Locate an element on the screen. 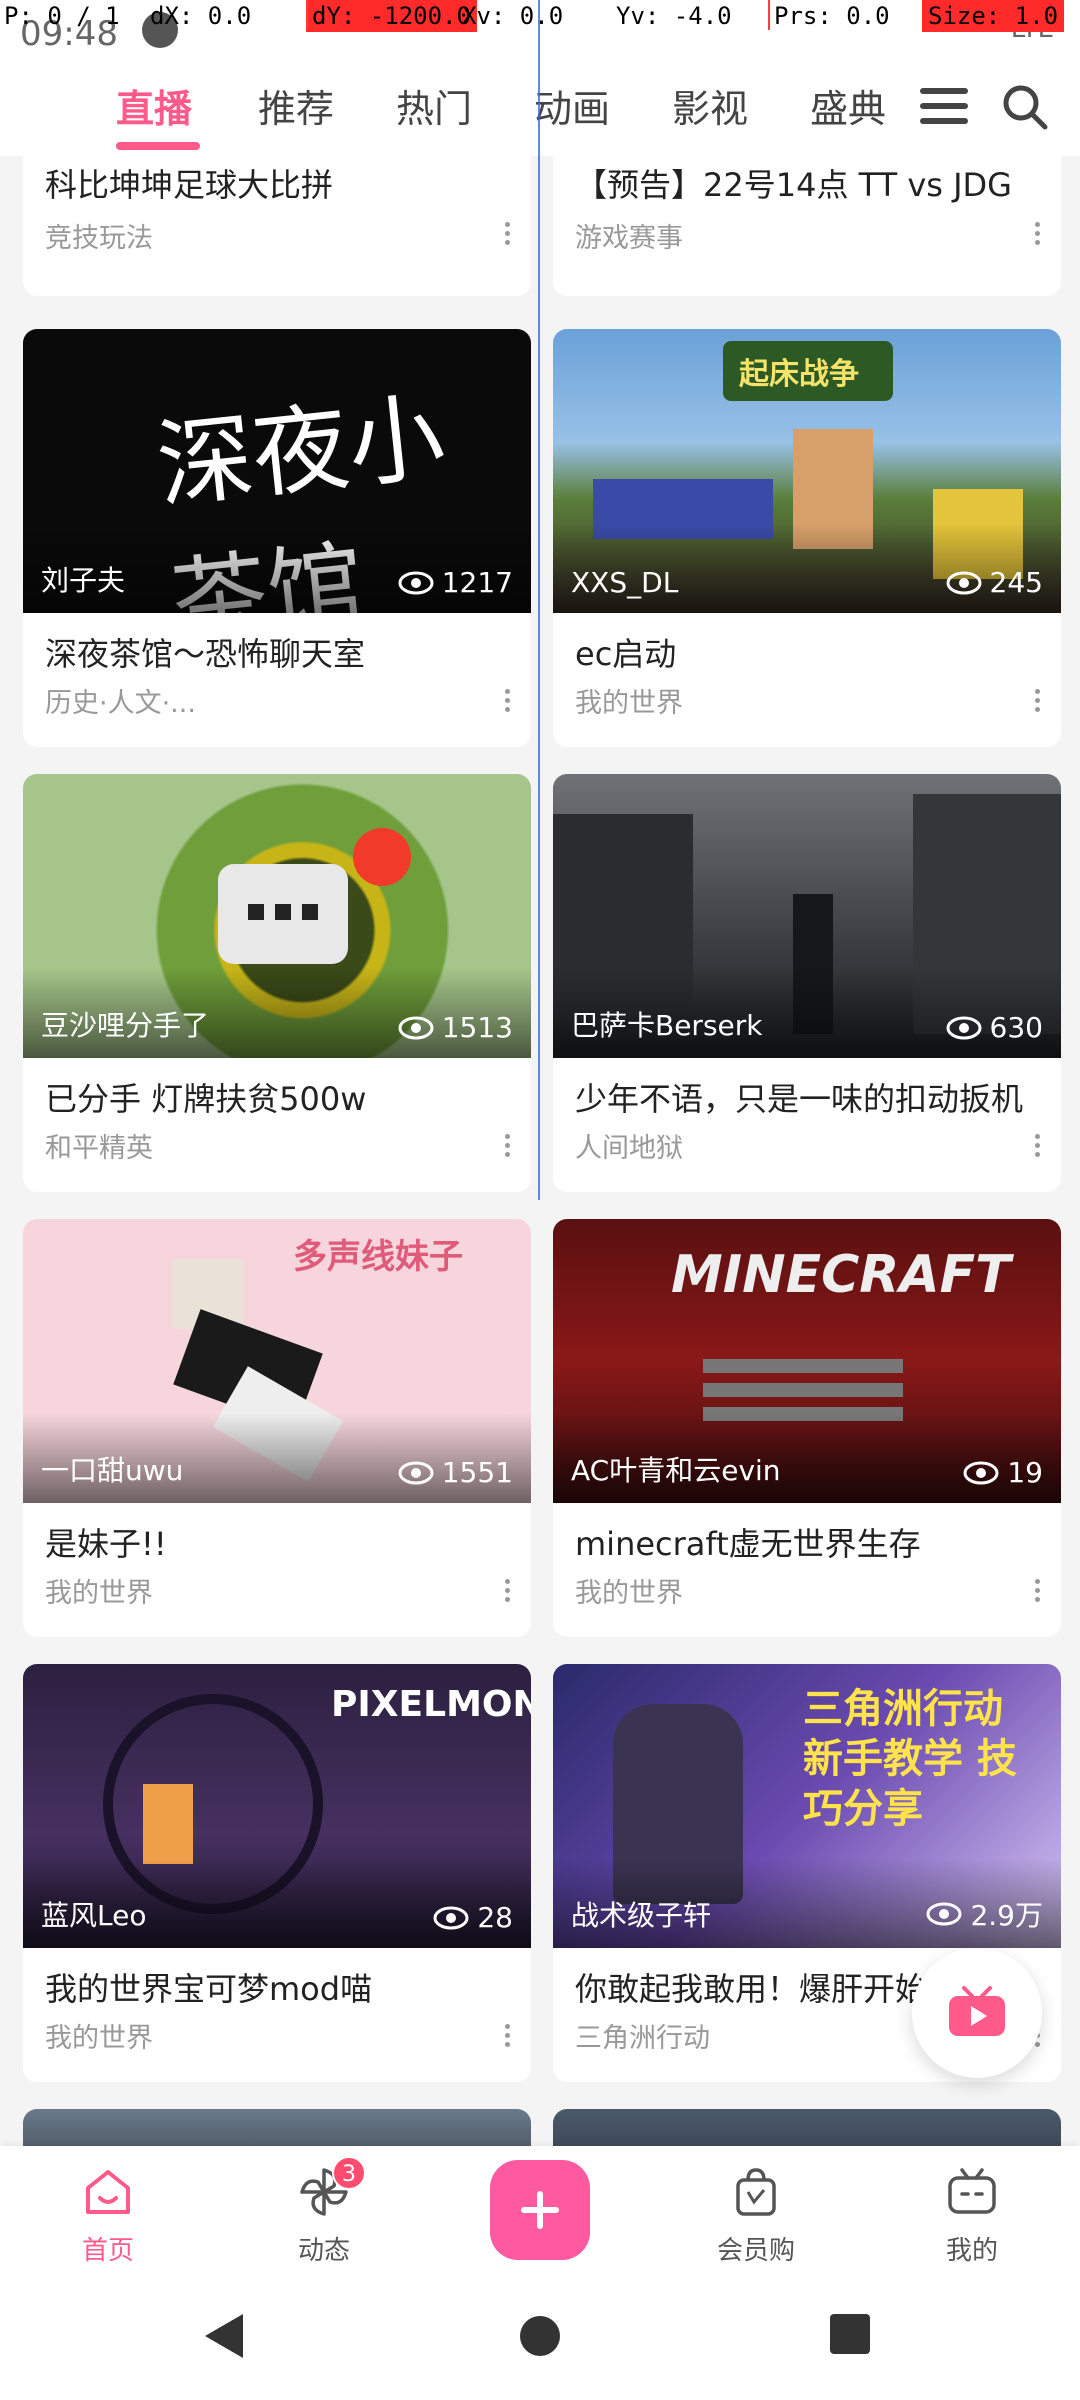 The image size is (1080, 2400). debug-tick is located at coordinates (307, 15).